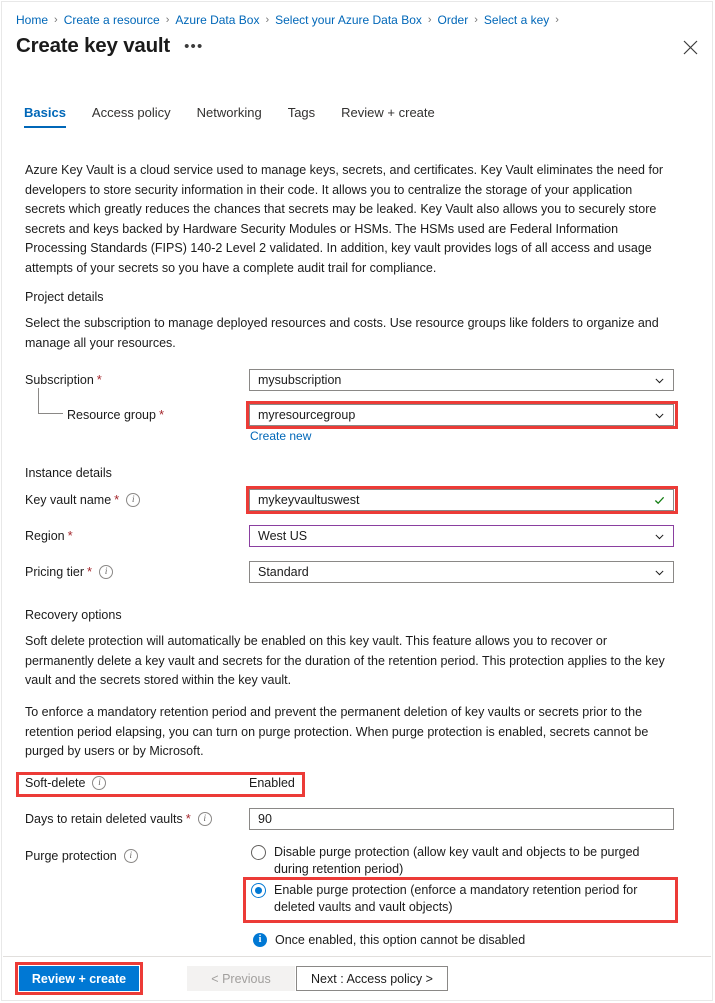 The width and height of the screenshot is (715, 1003). Describe the element at coordinates (461, 819) in the screenshot. I see `days-to-retain-input: 90` at that location.